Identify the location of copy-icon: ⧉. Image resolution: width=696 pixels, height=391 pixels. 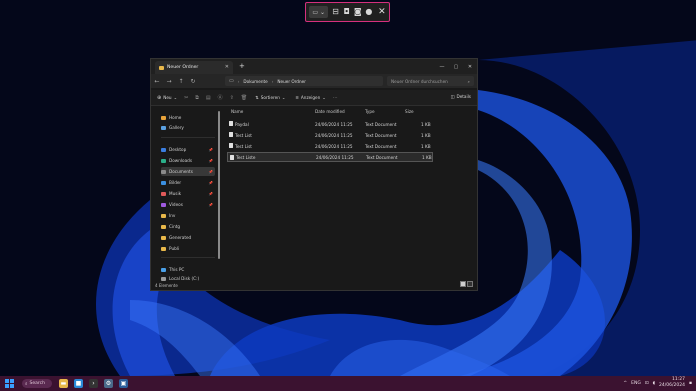
(197, 98).